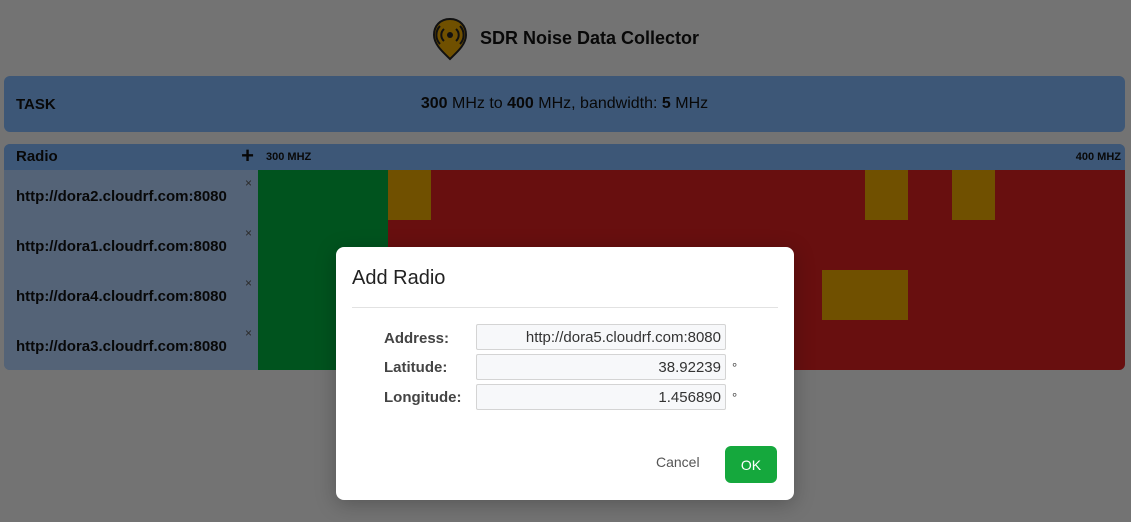  Describe the element at coordinates (735, 397) in the screenshot. I see `longitude-degree-unit: °` at that location.